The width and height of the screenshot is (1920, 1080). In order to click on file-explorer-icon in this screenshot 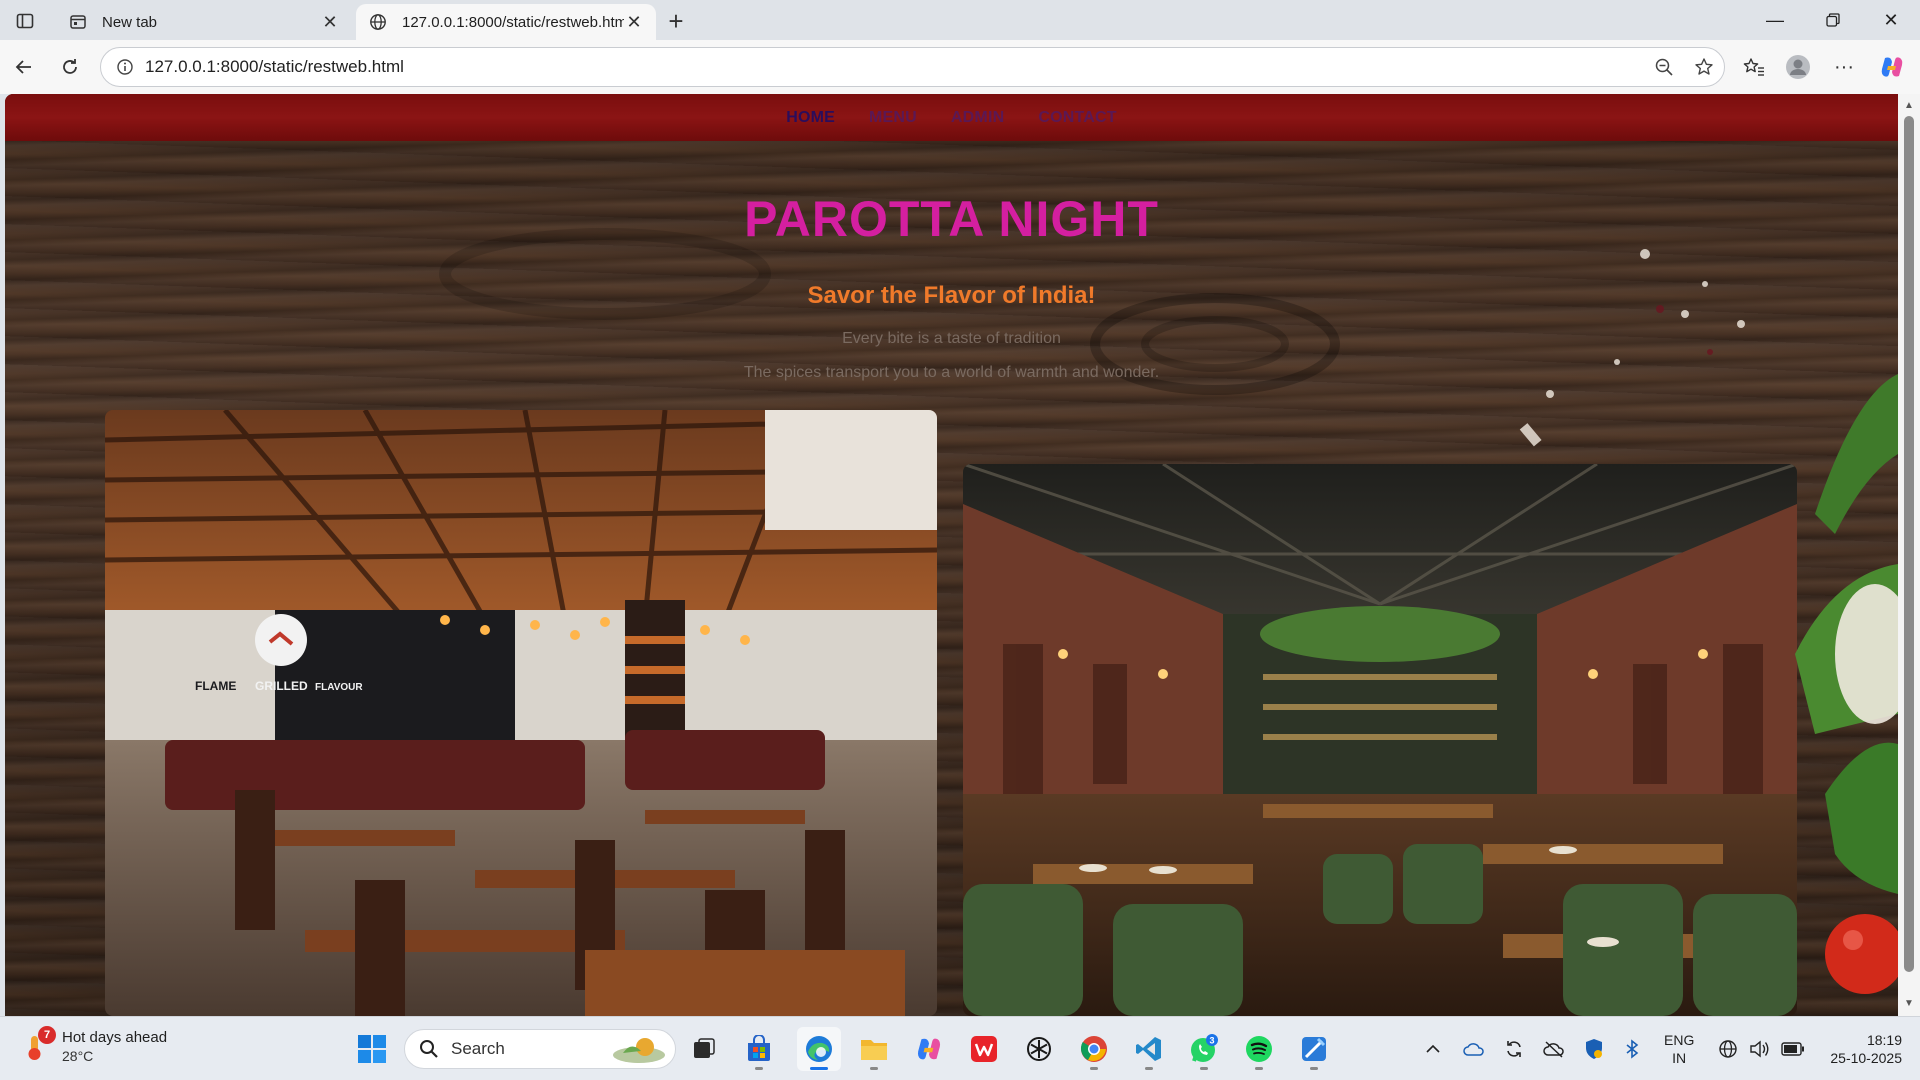, I will do `click(874, 1049)`.